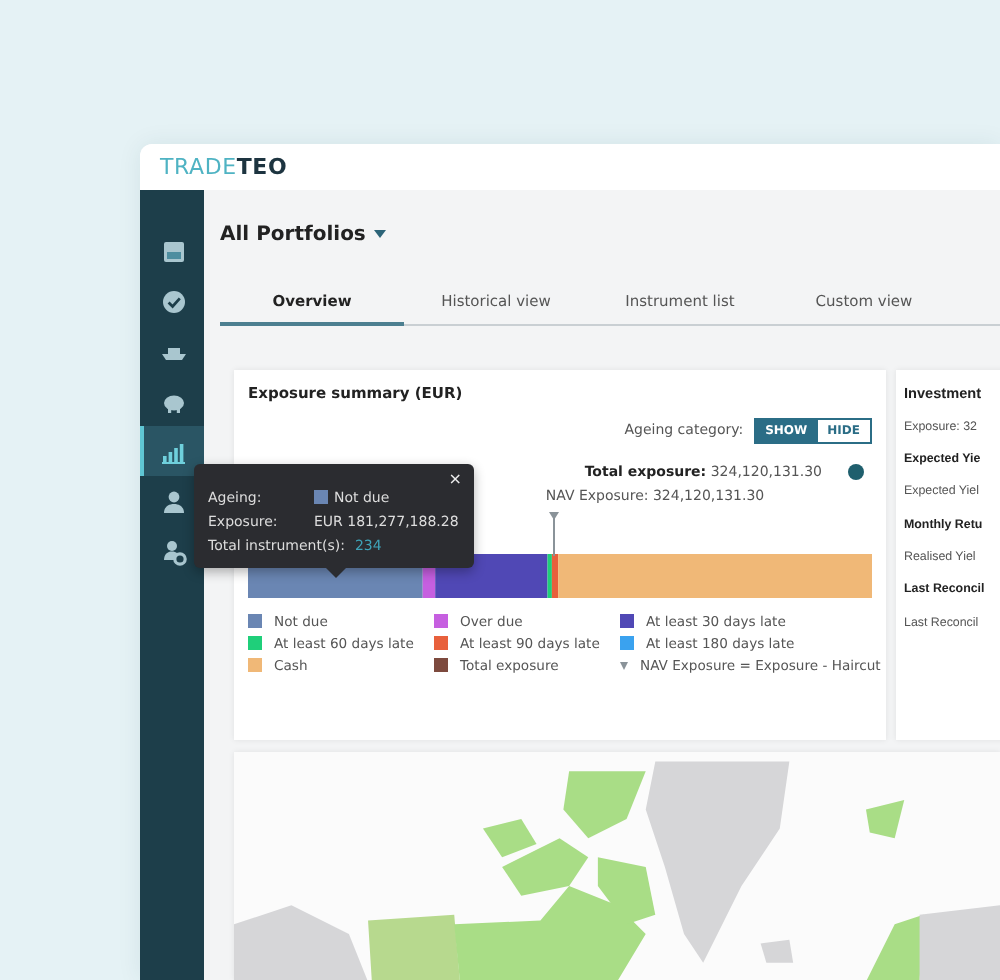 Image resolution: width=1000 pixels, height=980 pixels. What do you see at coordinates (455, 478) in the screenshot?
I see `close-button: ×` at bounding box center [455, 478].